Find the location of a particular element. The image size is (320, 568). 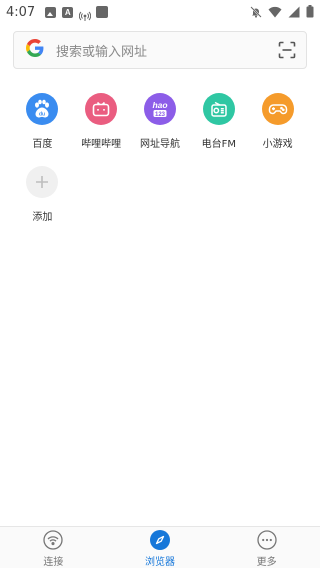

radio-icon is located at coordinates (218, 109).